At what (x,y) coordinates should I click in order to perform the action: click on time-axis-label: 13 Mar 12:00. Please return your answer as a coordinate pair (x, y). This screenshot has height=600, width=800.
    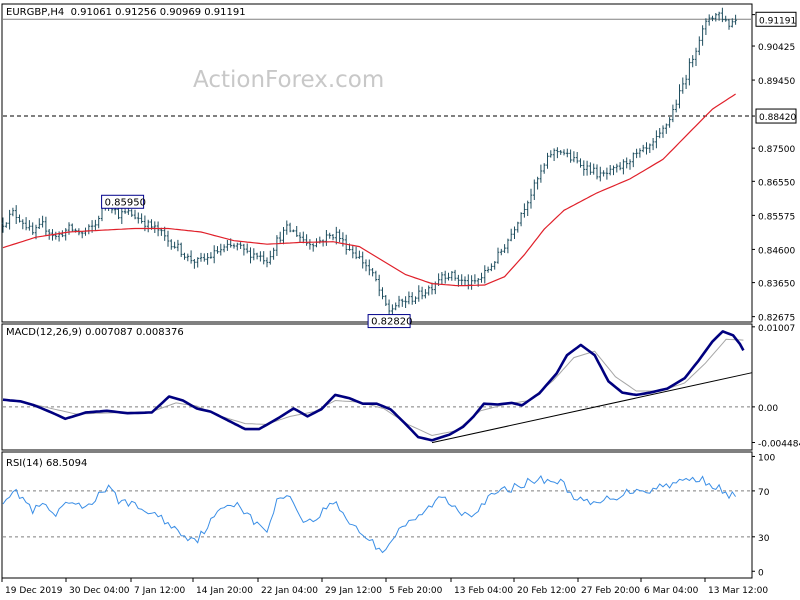
    Looking at the image, I should click on (738, 591).